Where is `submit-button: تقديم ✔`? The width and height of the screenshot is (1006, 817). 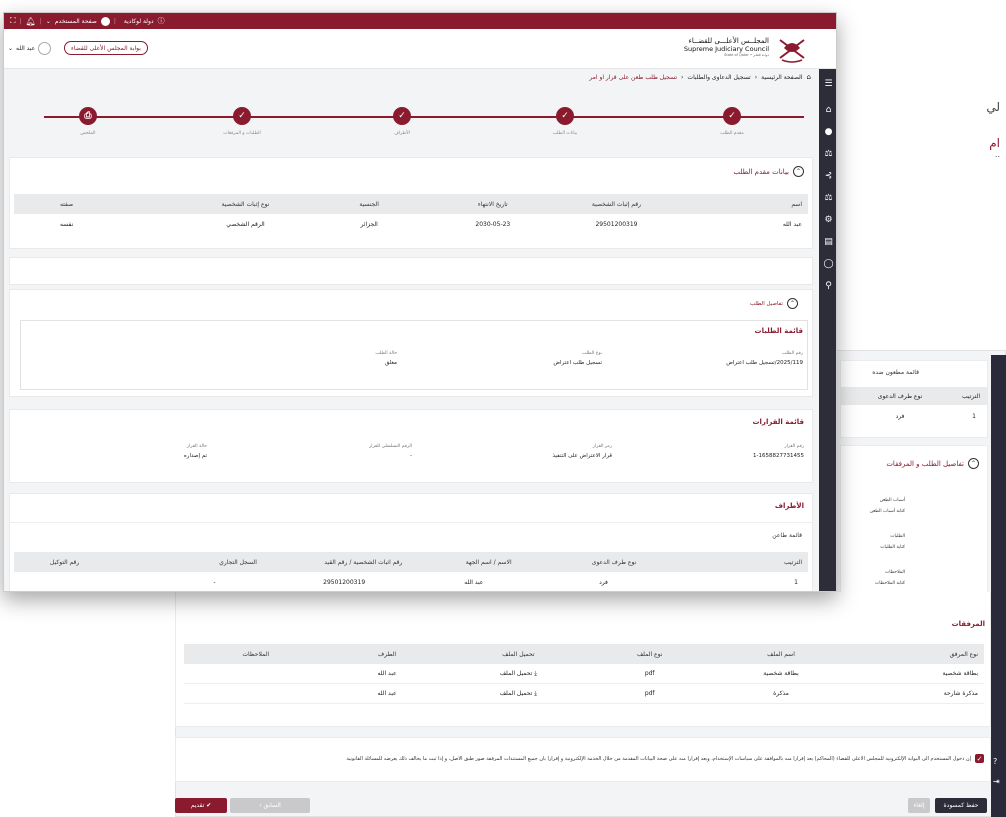 submit-button: تقديم ✔ is located at coordinates (201, 805).